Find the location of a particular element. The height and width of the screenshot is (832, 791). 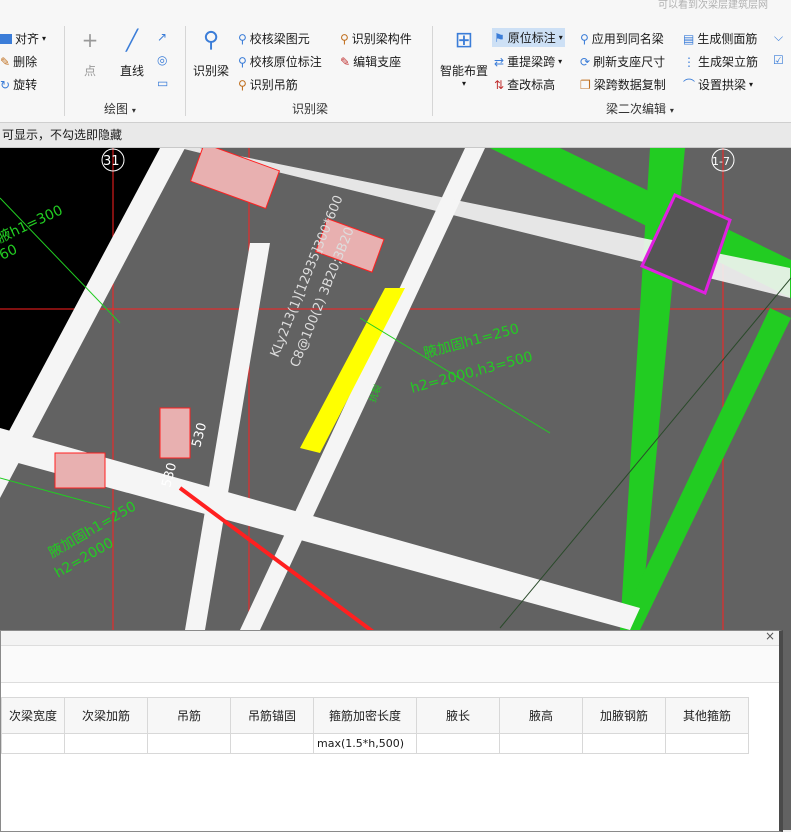

col-header: 吊筋锚固 is located at coordinates (272, 715).